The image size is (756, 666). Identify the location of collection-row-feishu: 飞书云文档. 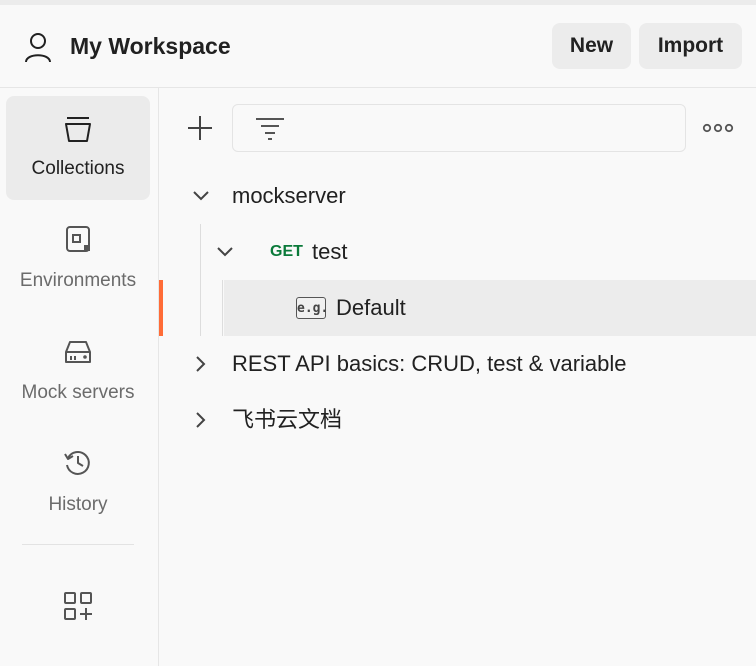
(458, 420).